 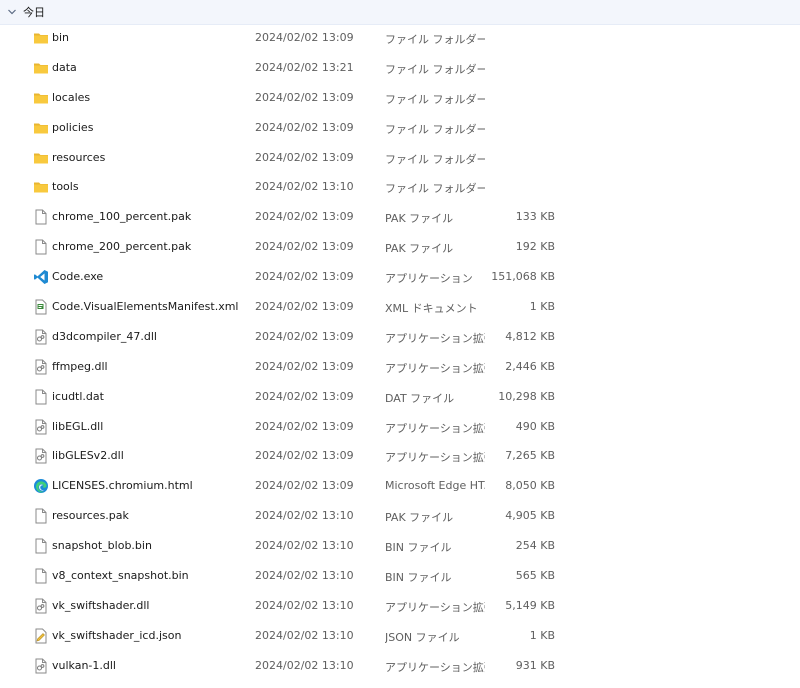 What do you see at coordinates (422, 637) in the screenshot?
I see `file-type: JSON ファイル` at bounding box center [422, 637].